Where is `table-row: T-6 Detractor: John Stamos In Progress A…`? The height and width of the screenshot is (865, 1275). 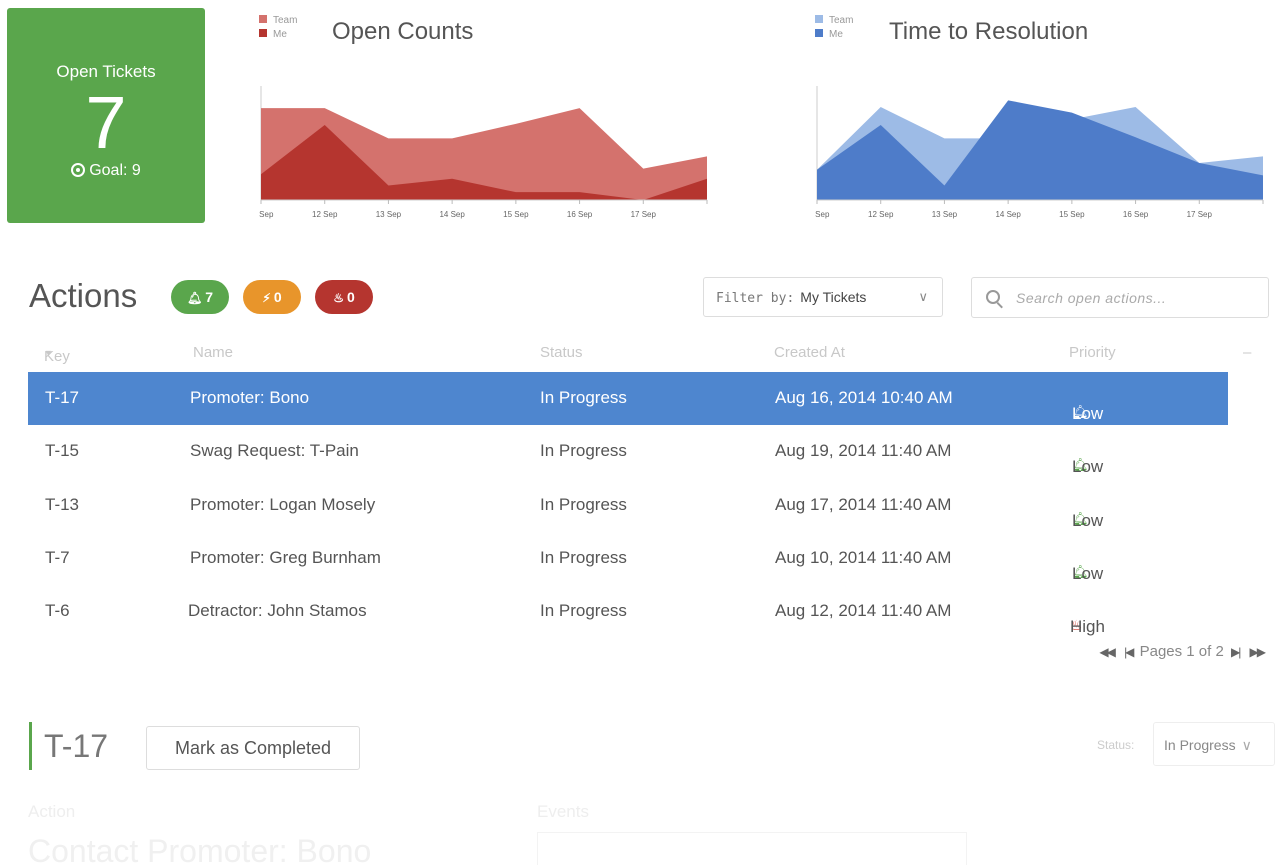 table-row: T-6 Detractor: John Stamos In Progress A… is located at coordinates (628, 611).